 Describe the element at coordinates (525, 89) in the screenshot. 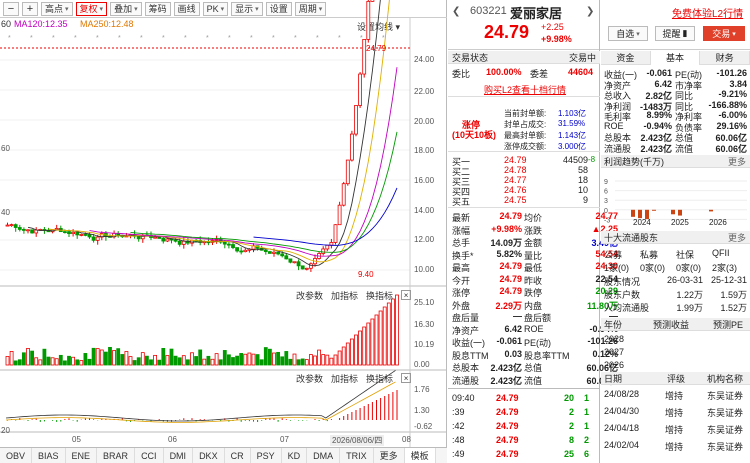

I see `buy-l2-link: 购买L2查看十档行情` at that location.